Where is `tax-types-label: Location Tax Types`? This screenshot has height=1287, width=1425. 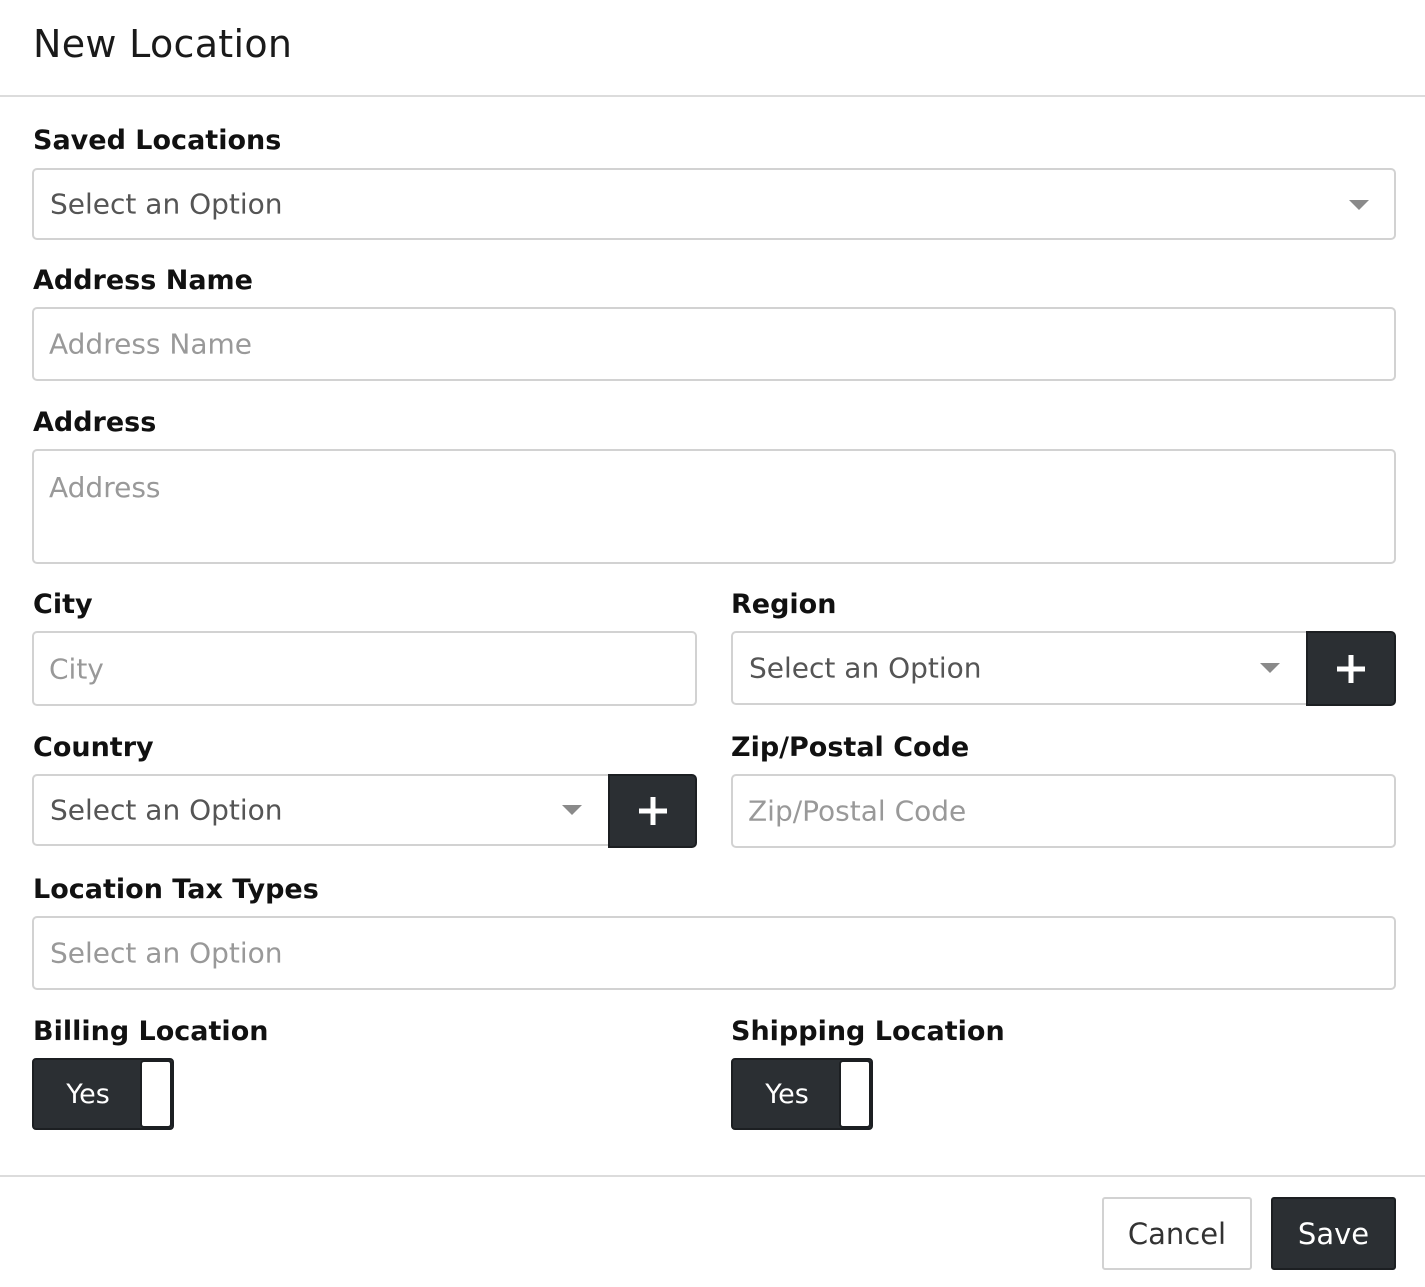
tax-types-label: Location Tax Types is located at coordinates (176, 889).